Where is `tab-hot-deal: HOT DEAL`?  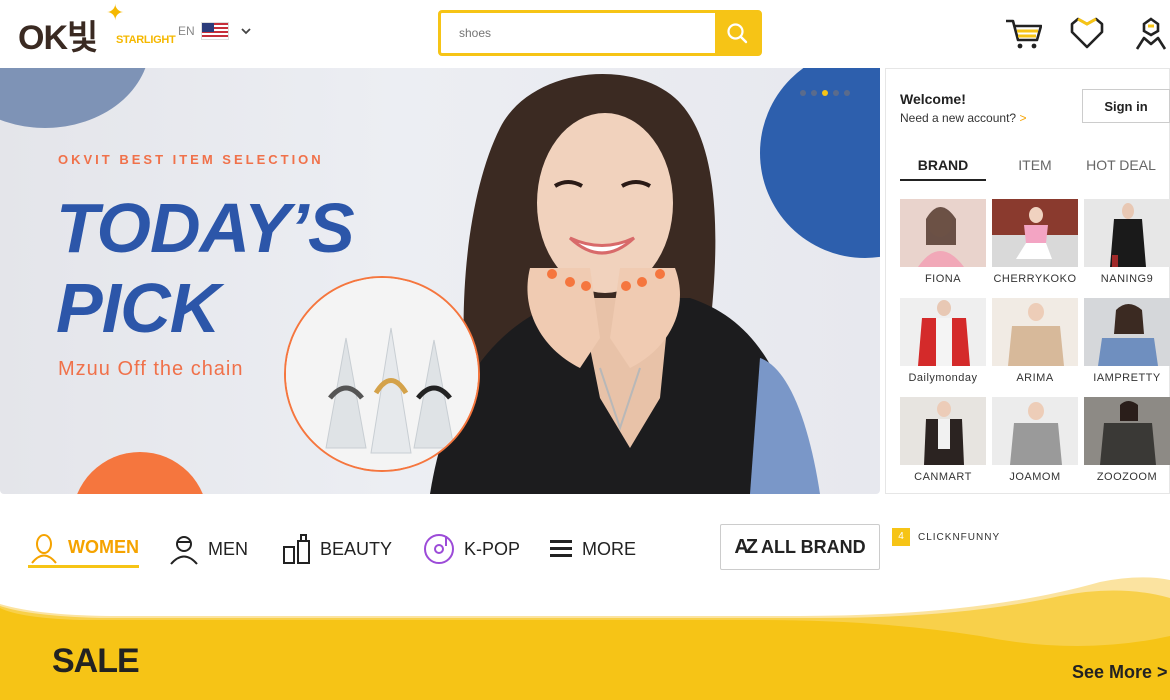 tab-hot-deal: HOT DEAL is located at coordinates (1121, 165).